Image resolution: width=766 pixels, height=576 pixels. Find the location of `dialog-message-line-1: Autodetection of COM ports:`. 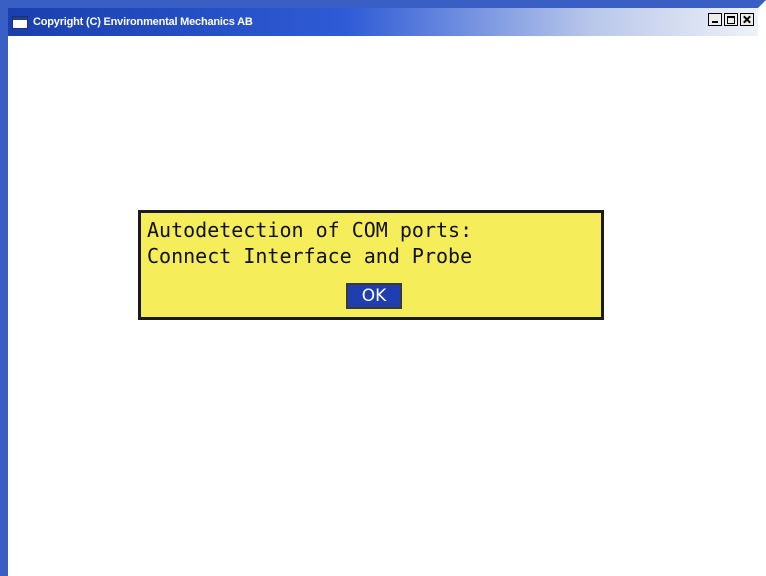

dialog-message-line-1: Autodetection of COM ports: is located at coordinates (310, 230).